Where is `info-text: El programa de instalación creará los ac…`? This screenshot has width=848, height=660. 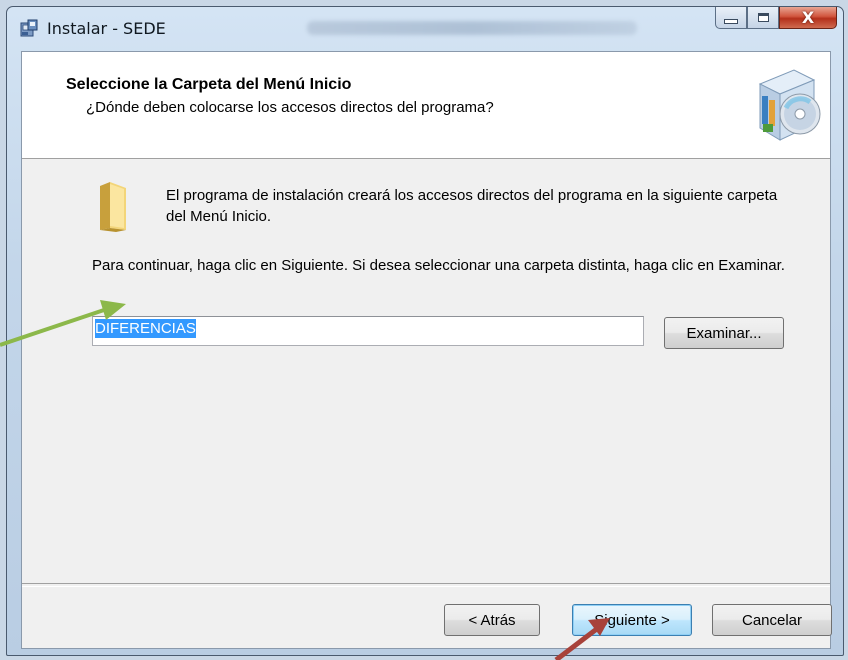
info-text: El programa de instalación creará los ac… is located at coordinates (472, 206).